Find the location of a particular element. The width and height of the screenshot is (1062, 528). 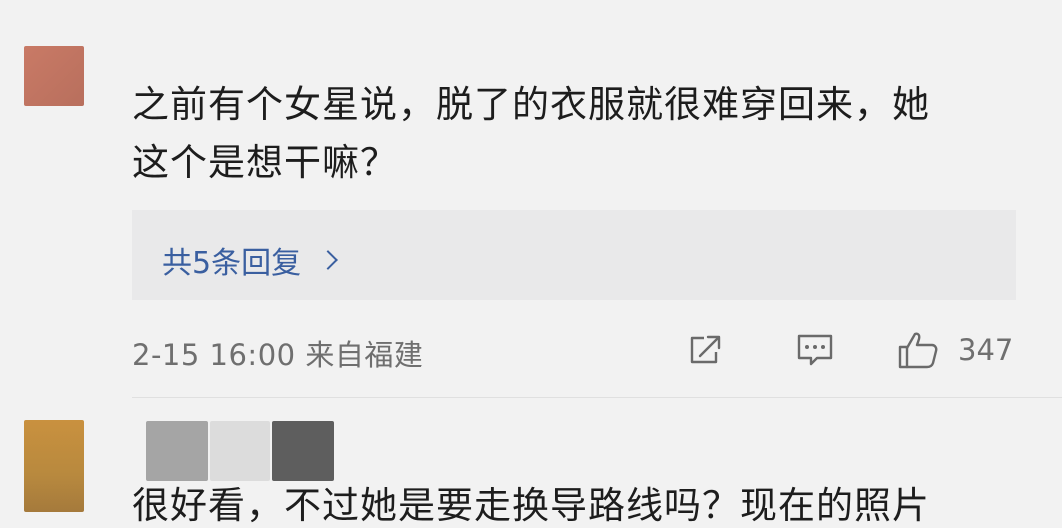

comment-text-line: 这个是想干嘛？ is located at coordinates (265, 162).